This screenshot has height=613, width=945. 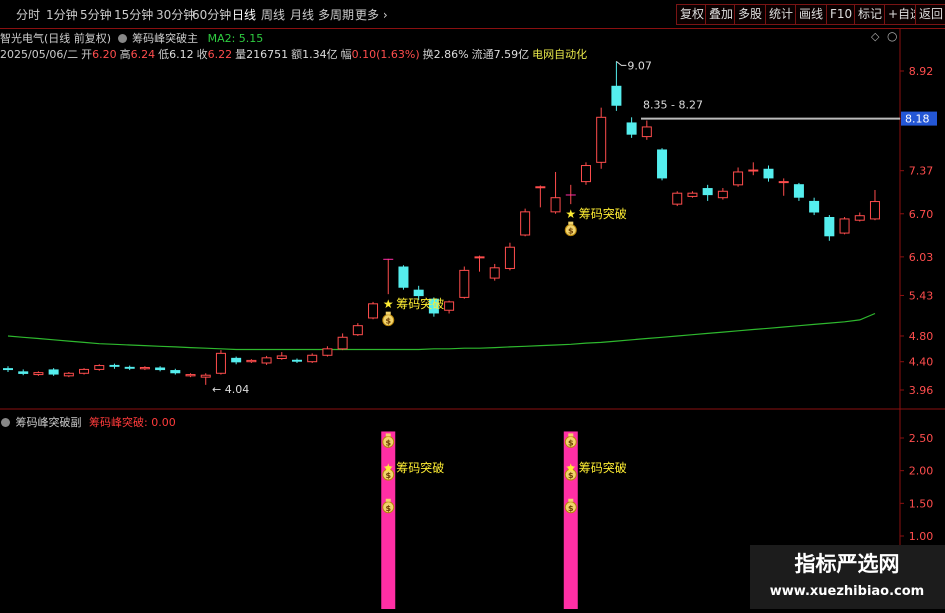 I want to click on info-change: 0.10(1.63%), so click(x=385, y=54).